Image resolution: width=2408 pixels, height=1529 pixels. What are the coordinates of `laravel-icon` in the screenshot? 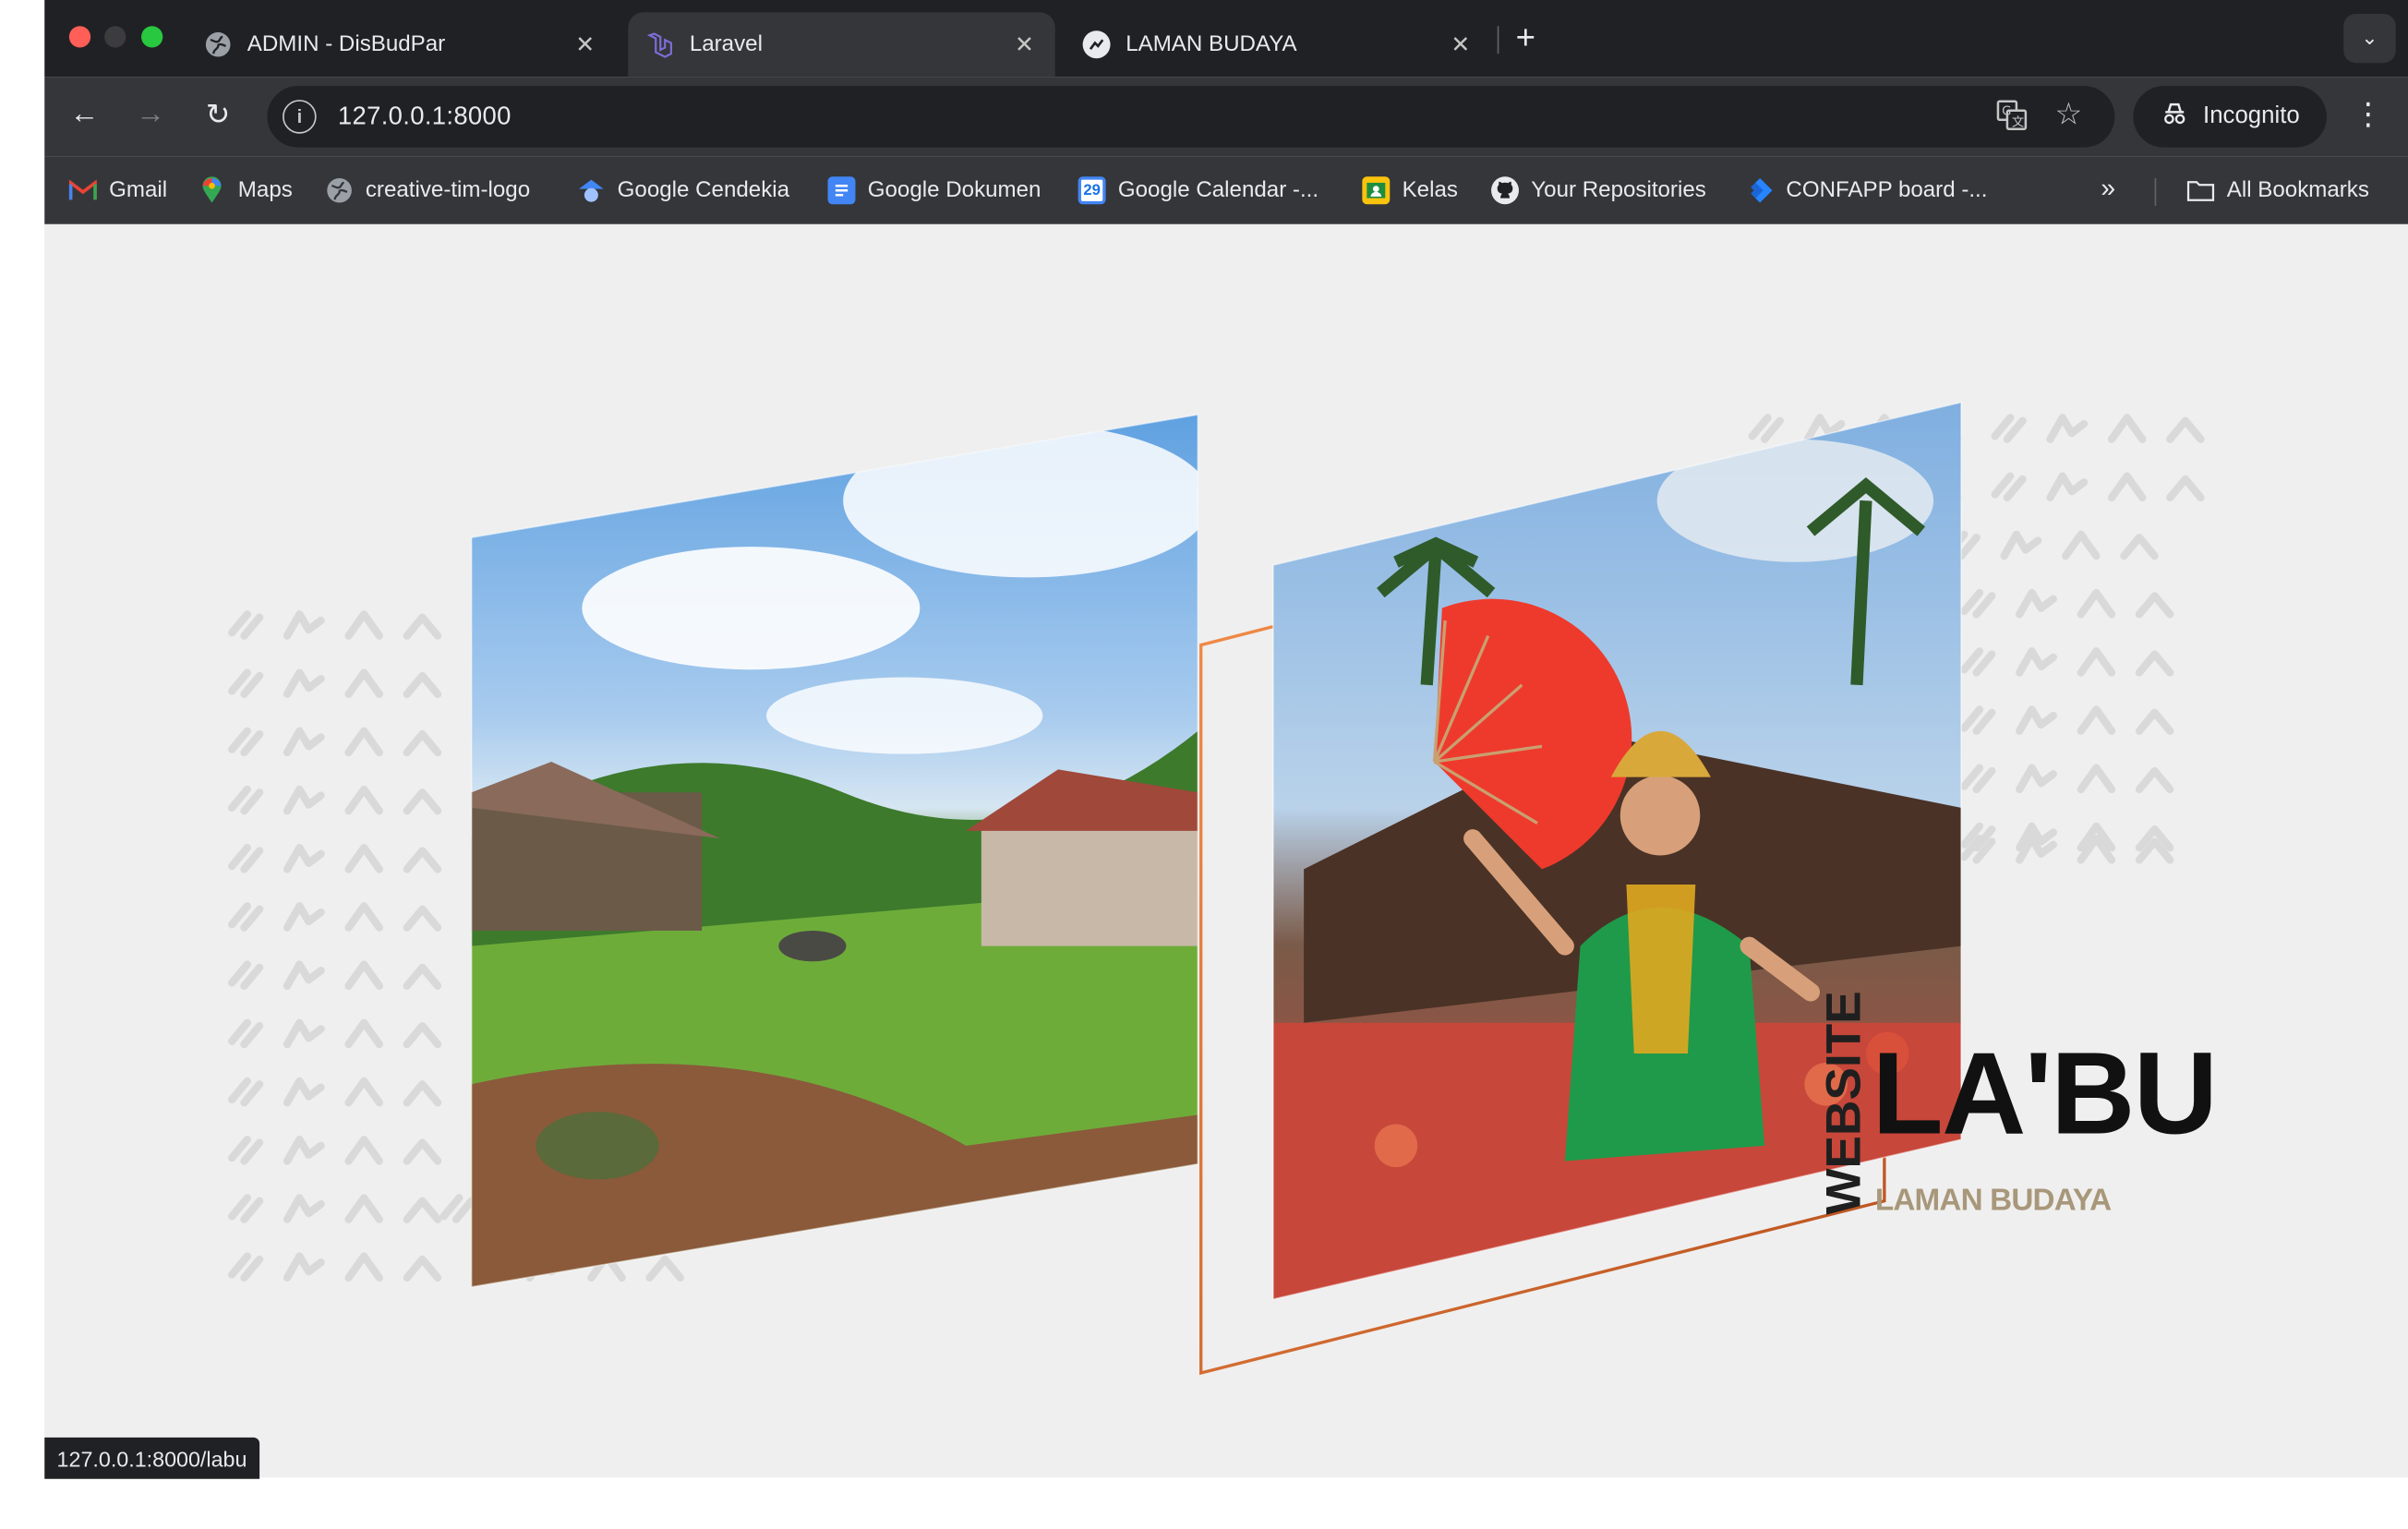 It's located at (660, 44).